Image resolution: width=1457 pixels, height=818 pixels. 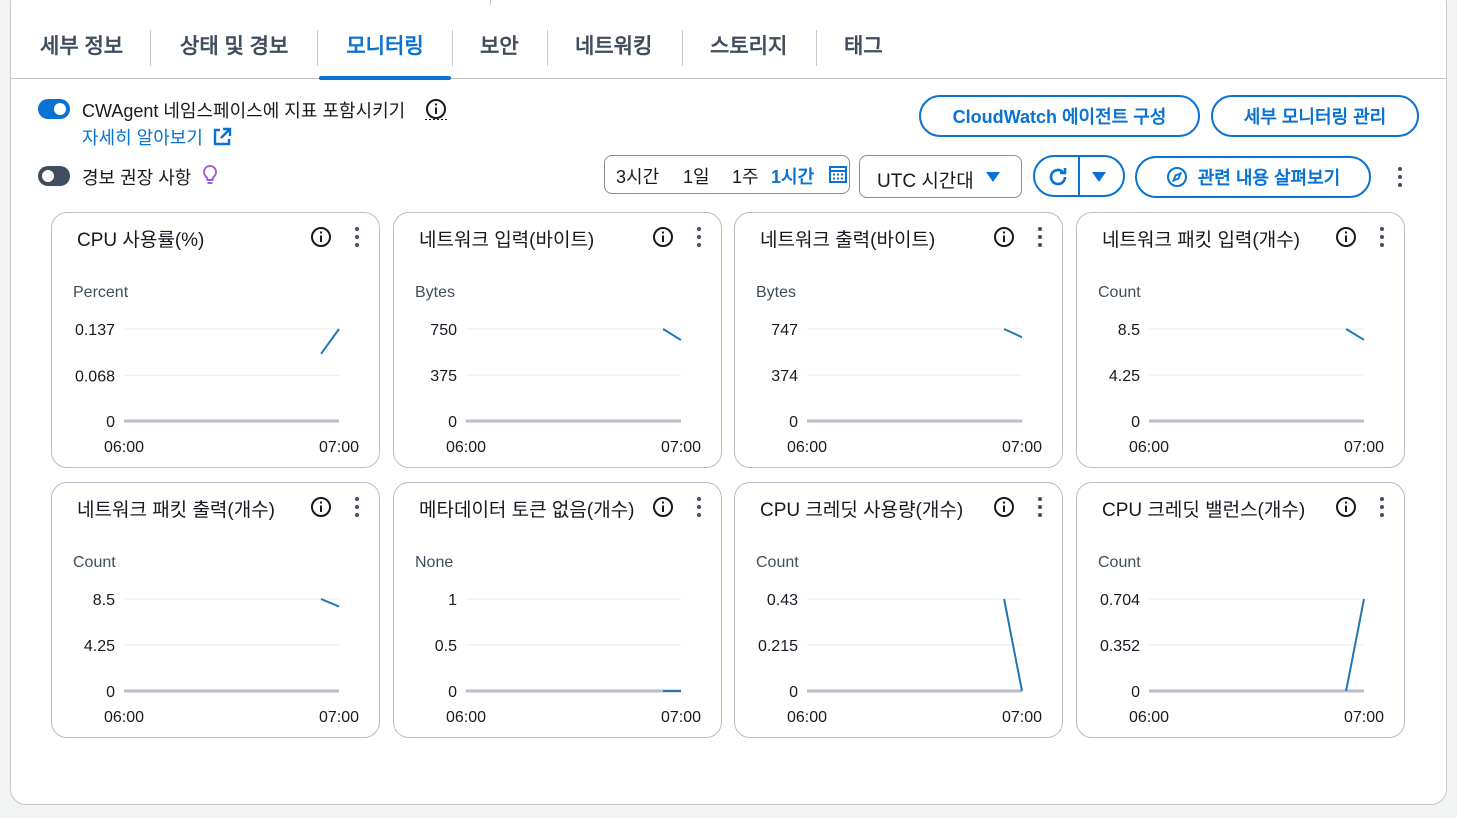 I want to click on metric-widget: 네트워크 입력(바이트) Bytes 750 375 0 06:00 07:00, so click(x=557, y=340).